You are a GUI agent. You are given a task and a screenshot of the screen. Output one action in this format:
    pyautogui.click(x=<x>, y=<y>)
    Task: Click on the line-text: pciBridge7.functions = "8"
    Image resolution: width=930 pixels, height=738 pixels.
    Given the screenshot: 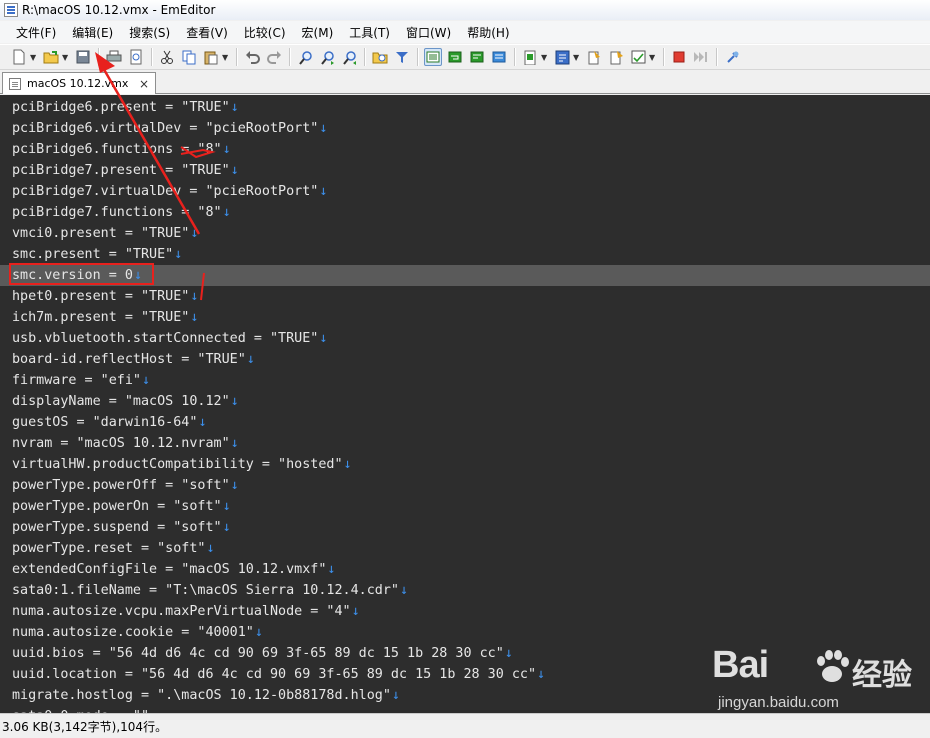 What is the action you would take?
    pyautogui.click(x=117, y=212)
    